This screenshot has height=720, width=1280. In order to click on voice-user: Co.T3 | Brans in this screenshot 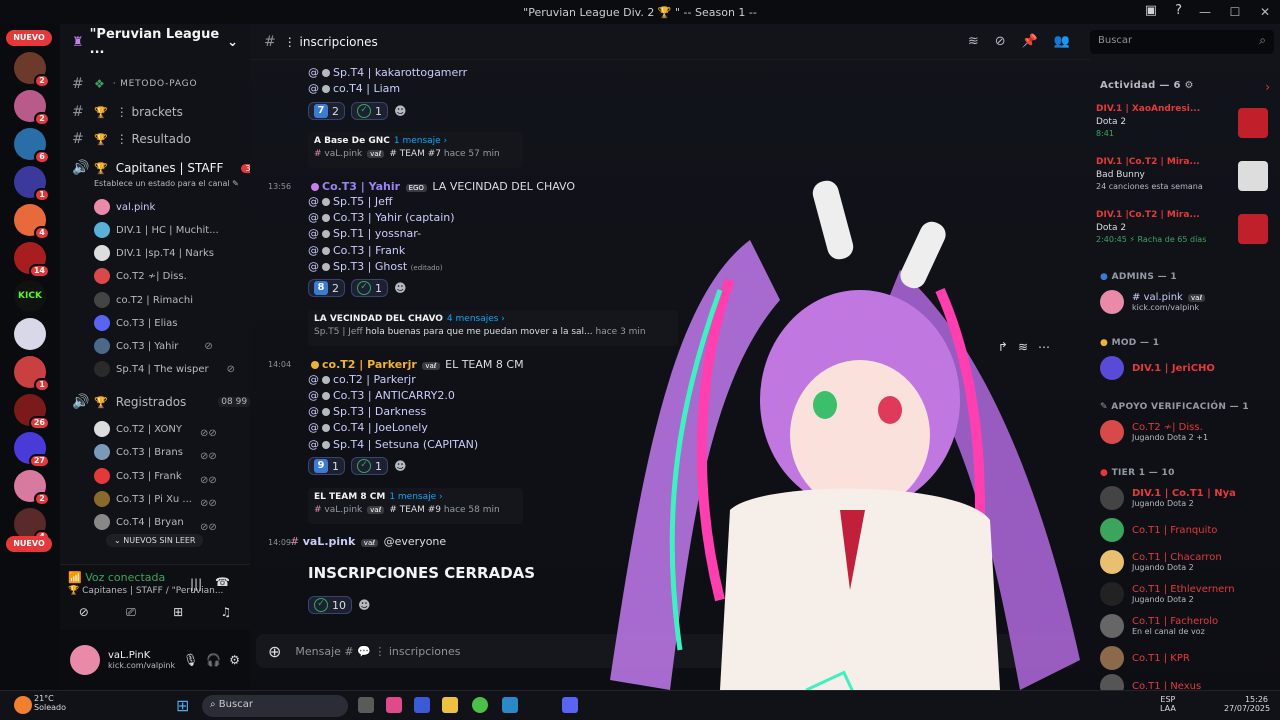, I will do `click(138, 452)`.